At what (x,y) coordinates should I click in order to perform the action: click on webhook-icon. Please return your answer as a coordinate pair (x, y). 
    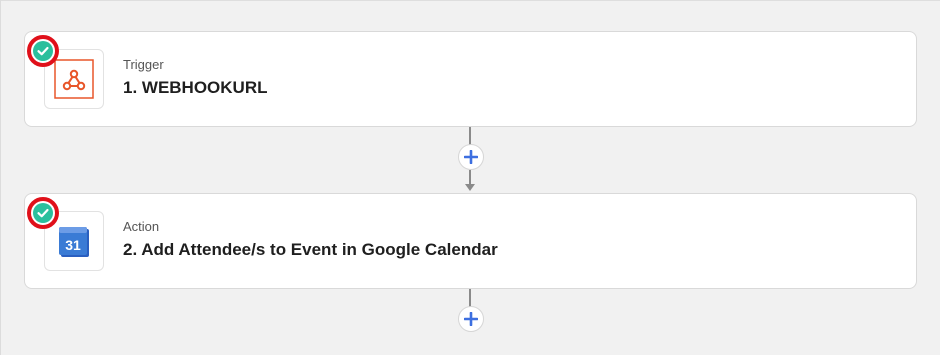
    Looking at the image, I should click on (74, 79).